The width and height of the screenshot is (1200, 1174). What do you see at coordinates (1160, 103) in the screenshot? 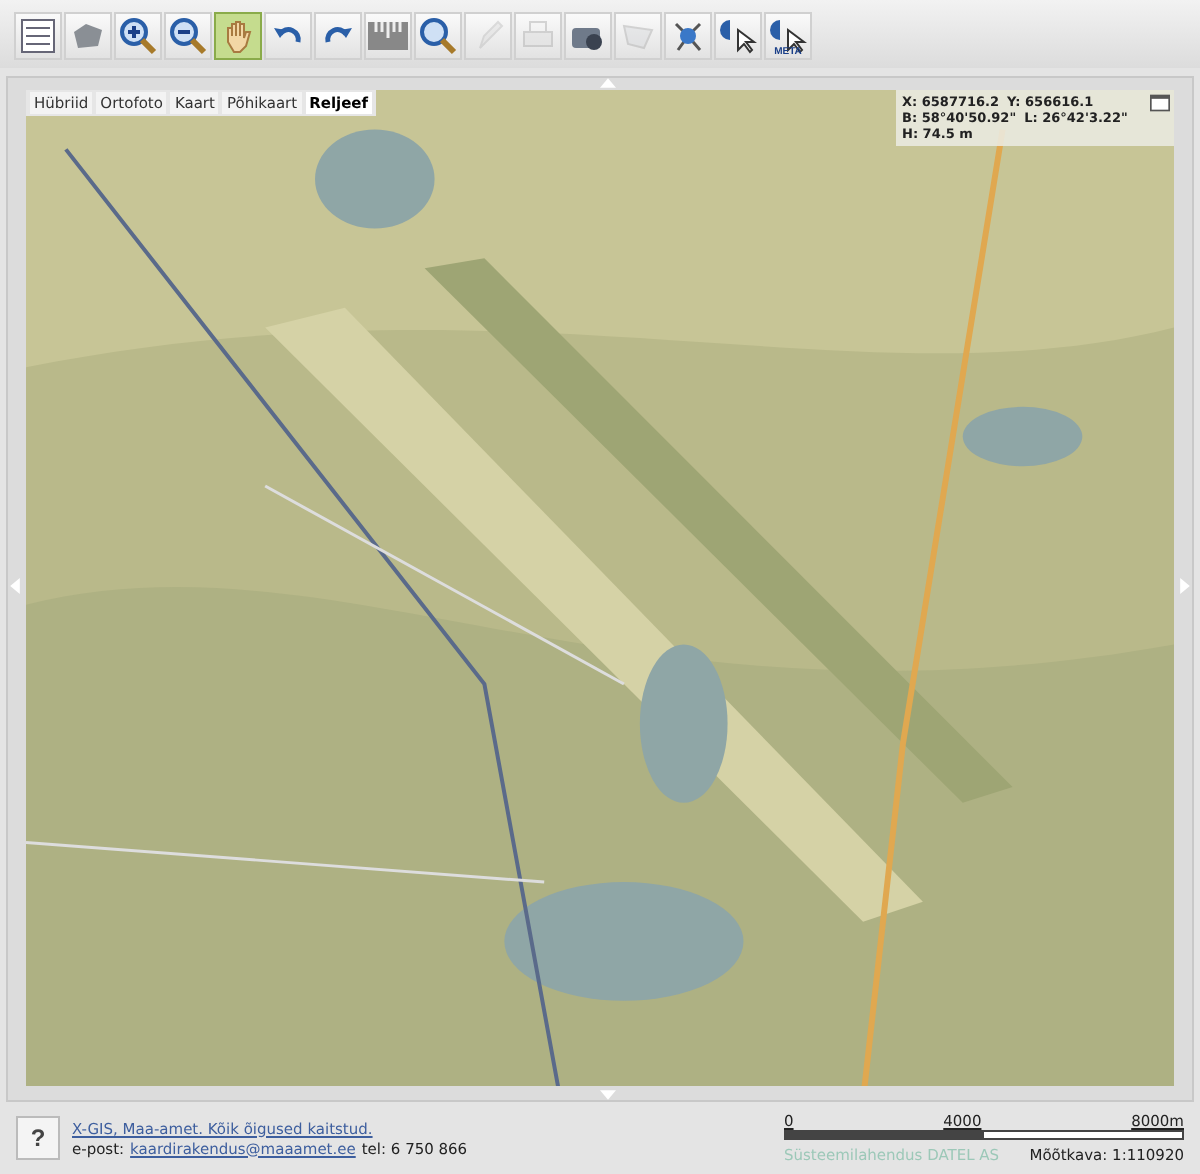
I see `window-icon` at bounding box center [1160, 103].